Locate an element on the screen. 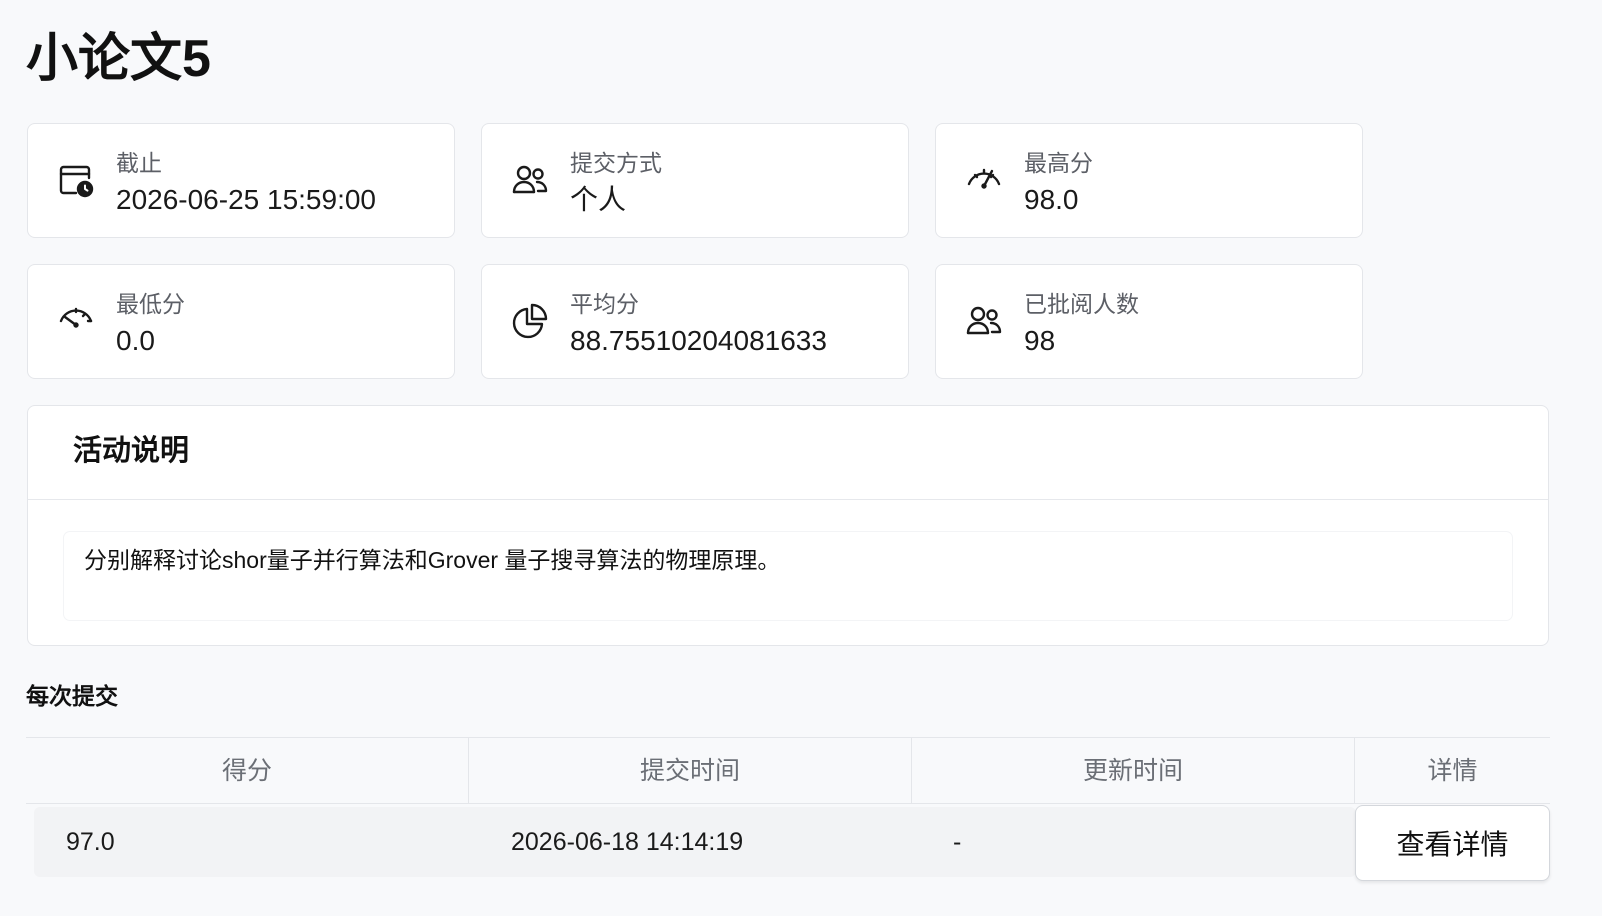  stat-value: 88.75510204081633 is located at coordinates (698, 340).